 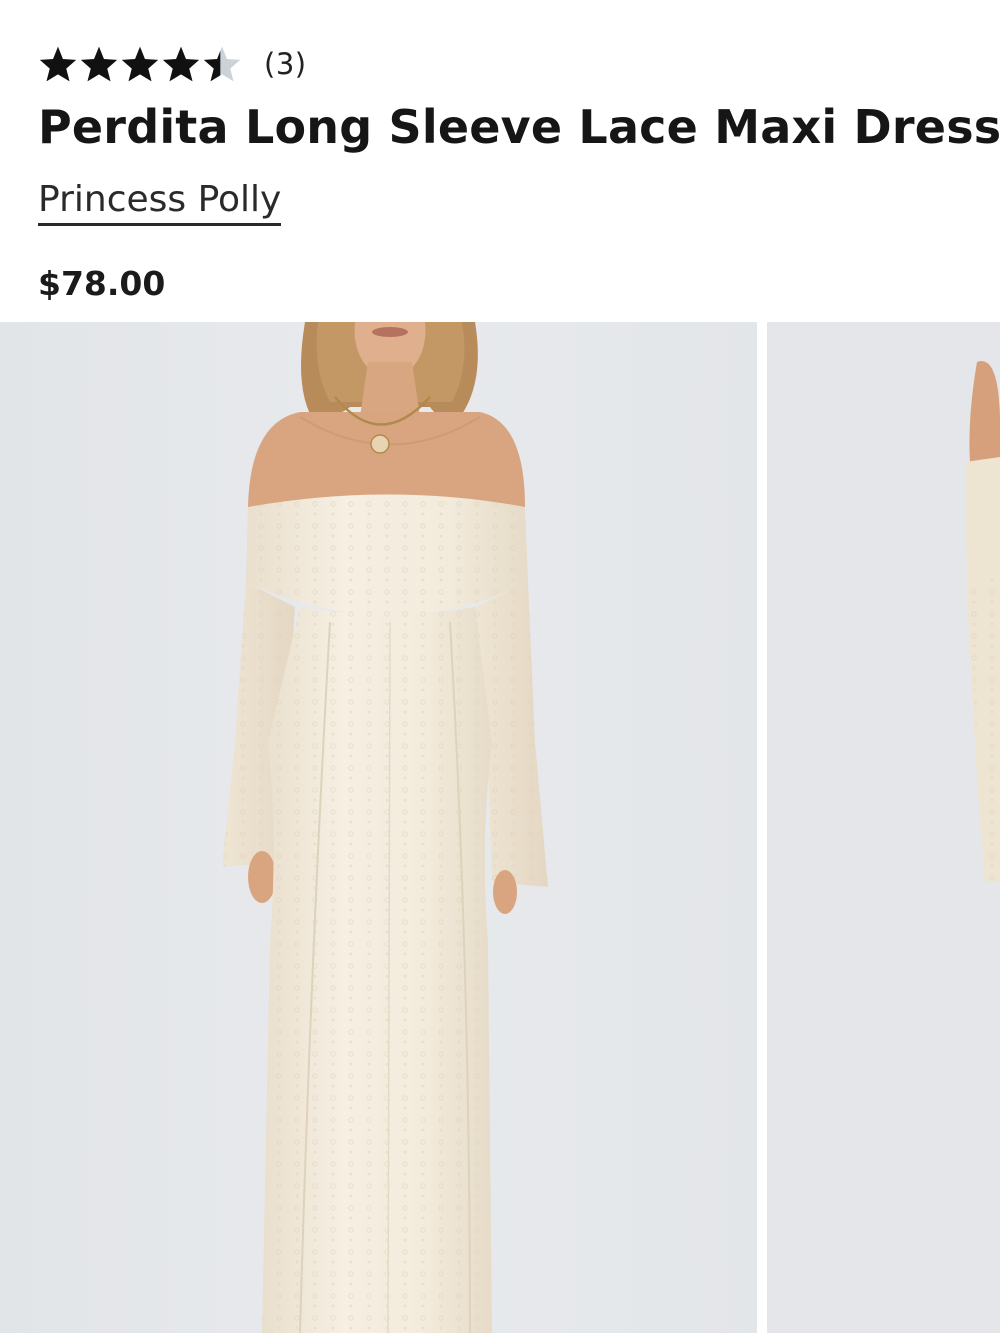 What do you see at coordinates (285, 64) in the screenshot?
I see `review-count: (3)` at bounding box center [285, 64].